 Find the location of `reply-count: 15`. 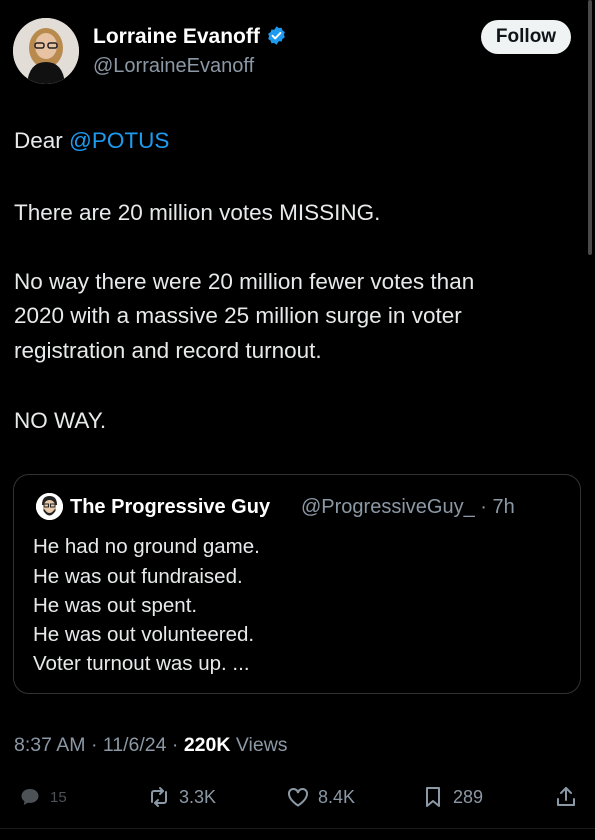

reply-count: 15 is located at coordinates (58, 797).